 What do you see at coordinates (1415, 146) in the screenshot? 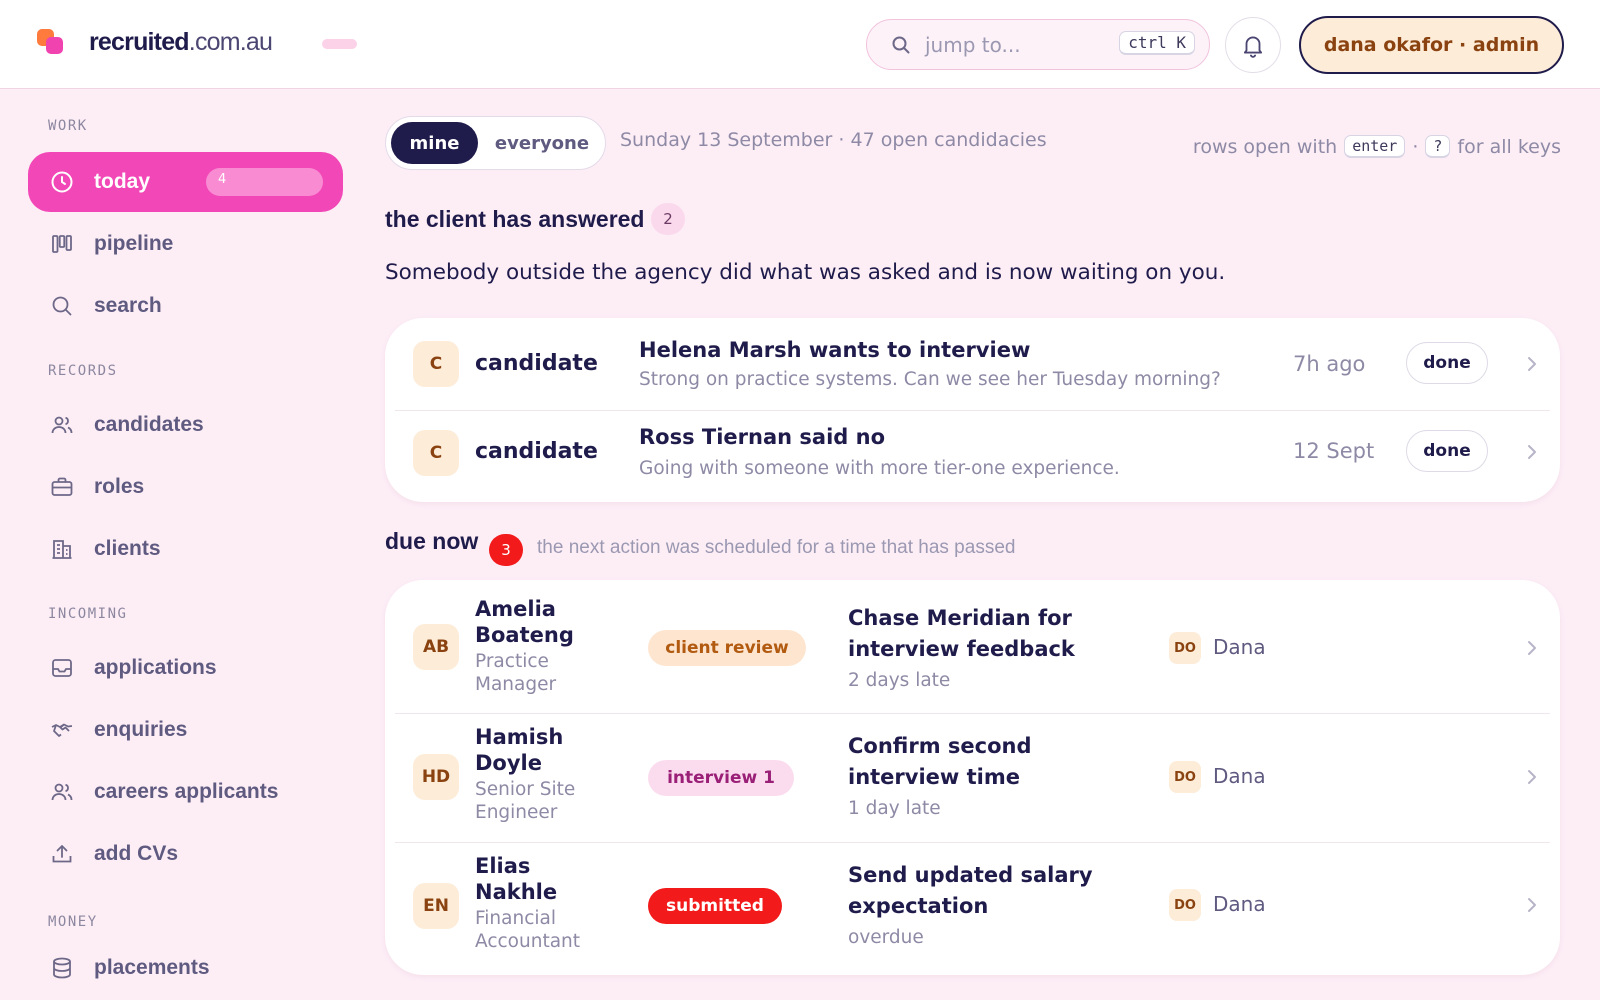
I see `keyboard-hint-sep: ·` at bounding box center [1415, 146].